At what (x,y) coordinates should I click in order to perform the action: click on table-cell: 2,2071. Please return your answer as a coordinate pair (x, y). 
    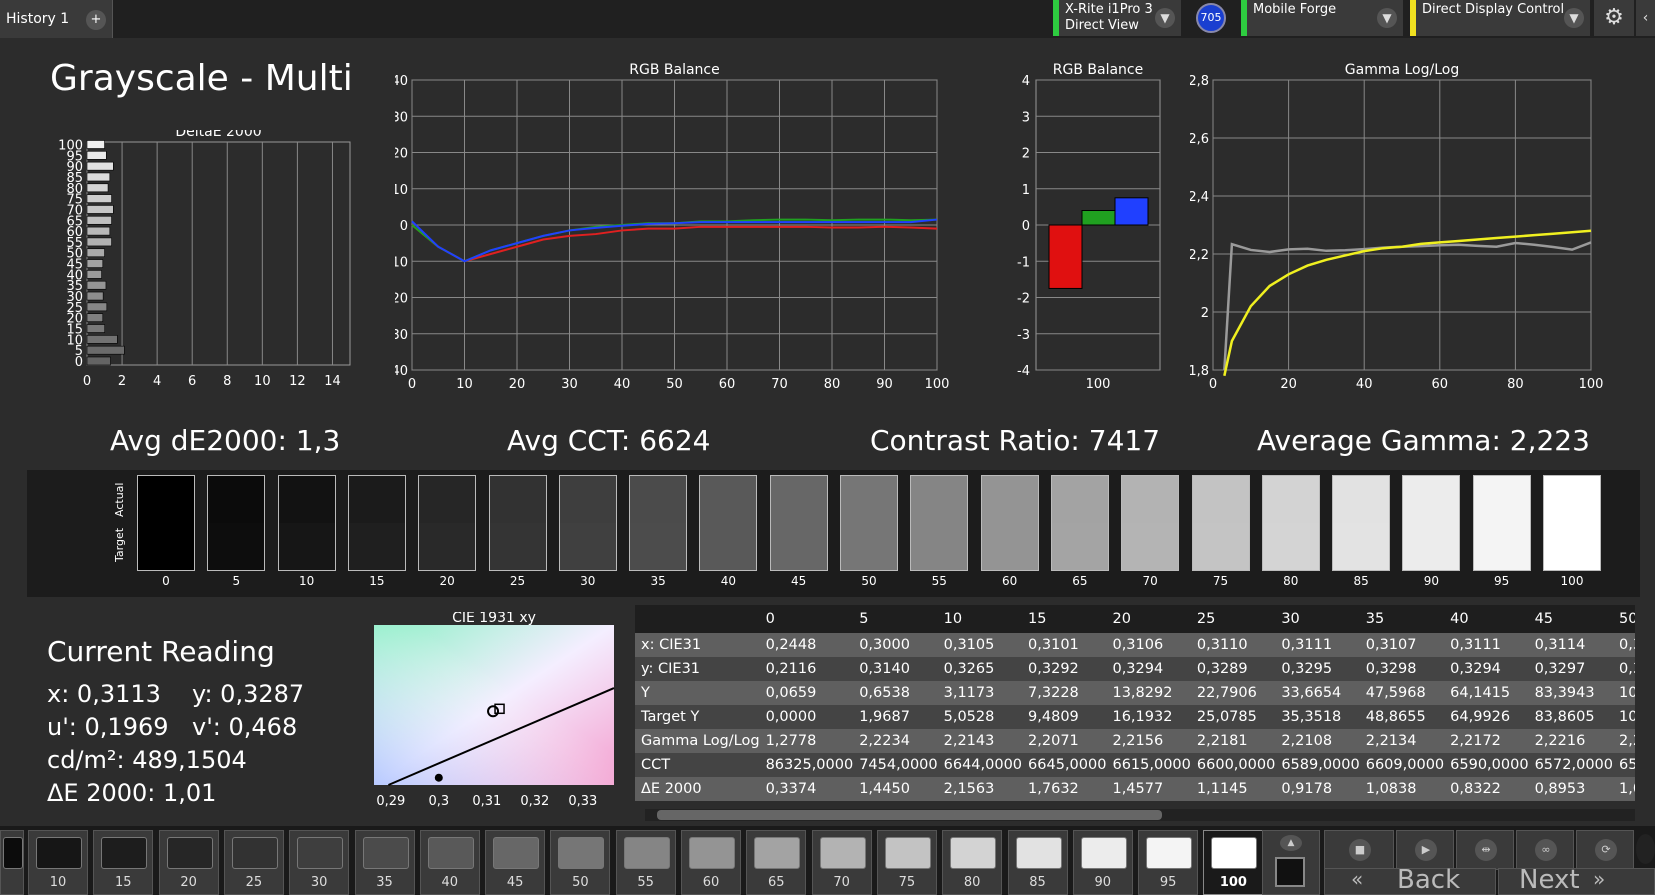
    Looking at the image, I should click on (1064, 741).